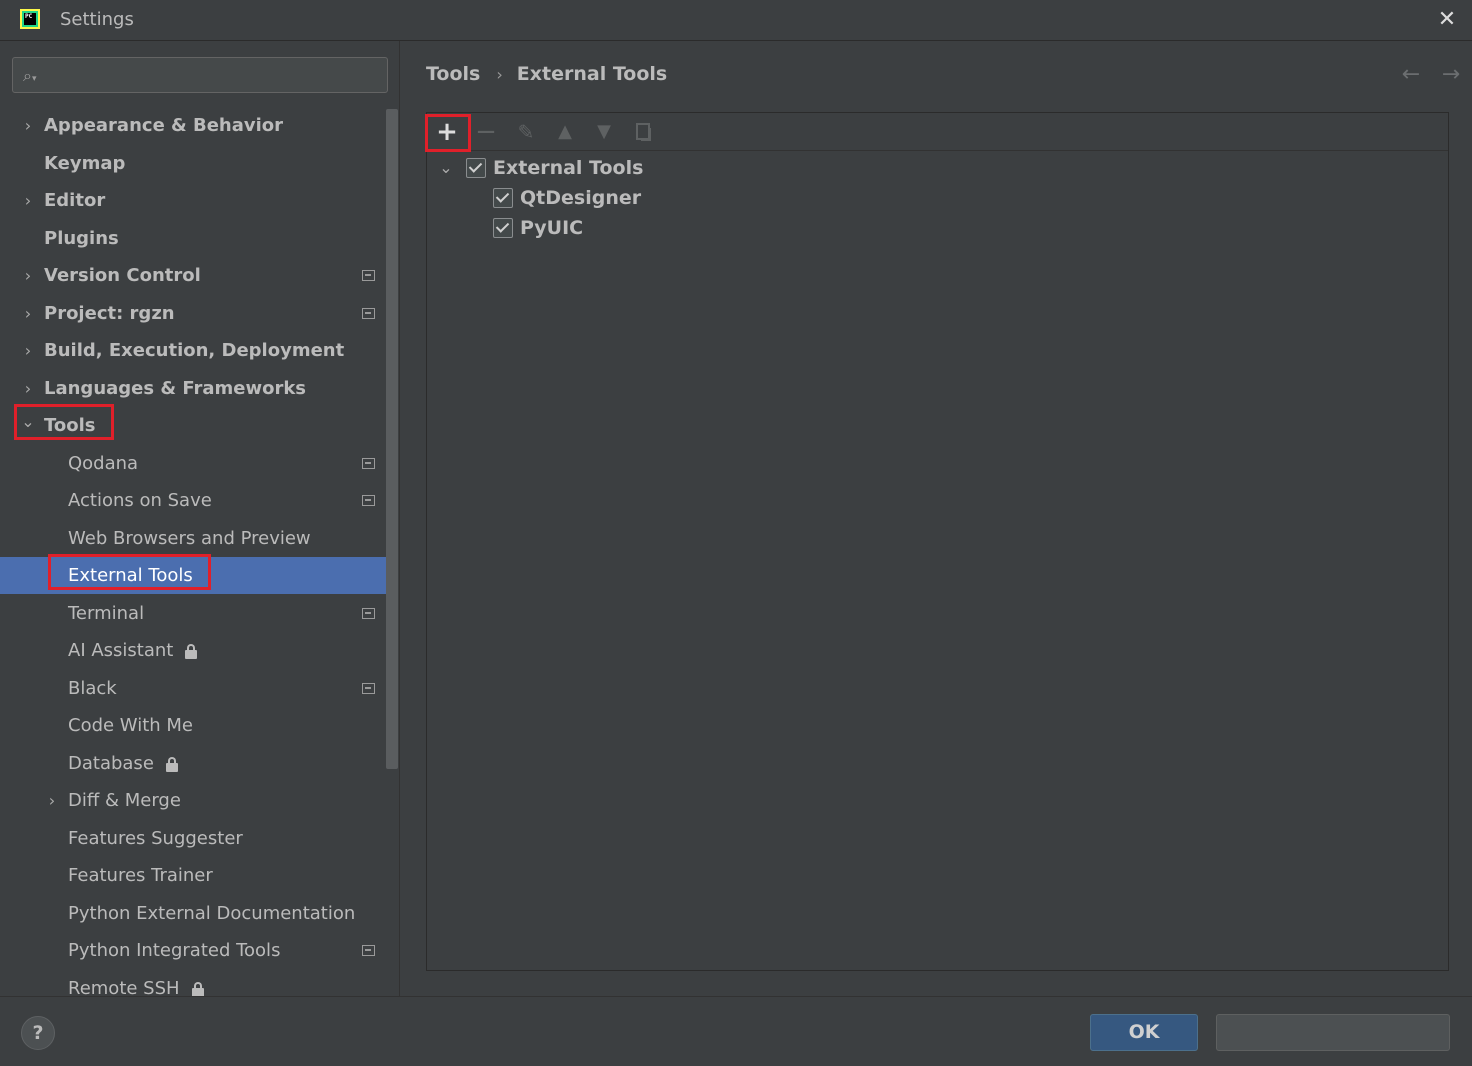  Describe the element at coordinates (130, 575) in the screenshot. I see `sidebar-item-label: External Tools` at that location.